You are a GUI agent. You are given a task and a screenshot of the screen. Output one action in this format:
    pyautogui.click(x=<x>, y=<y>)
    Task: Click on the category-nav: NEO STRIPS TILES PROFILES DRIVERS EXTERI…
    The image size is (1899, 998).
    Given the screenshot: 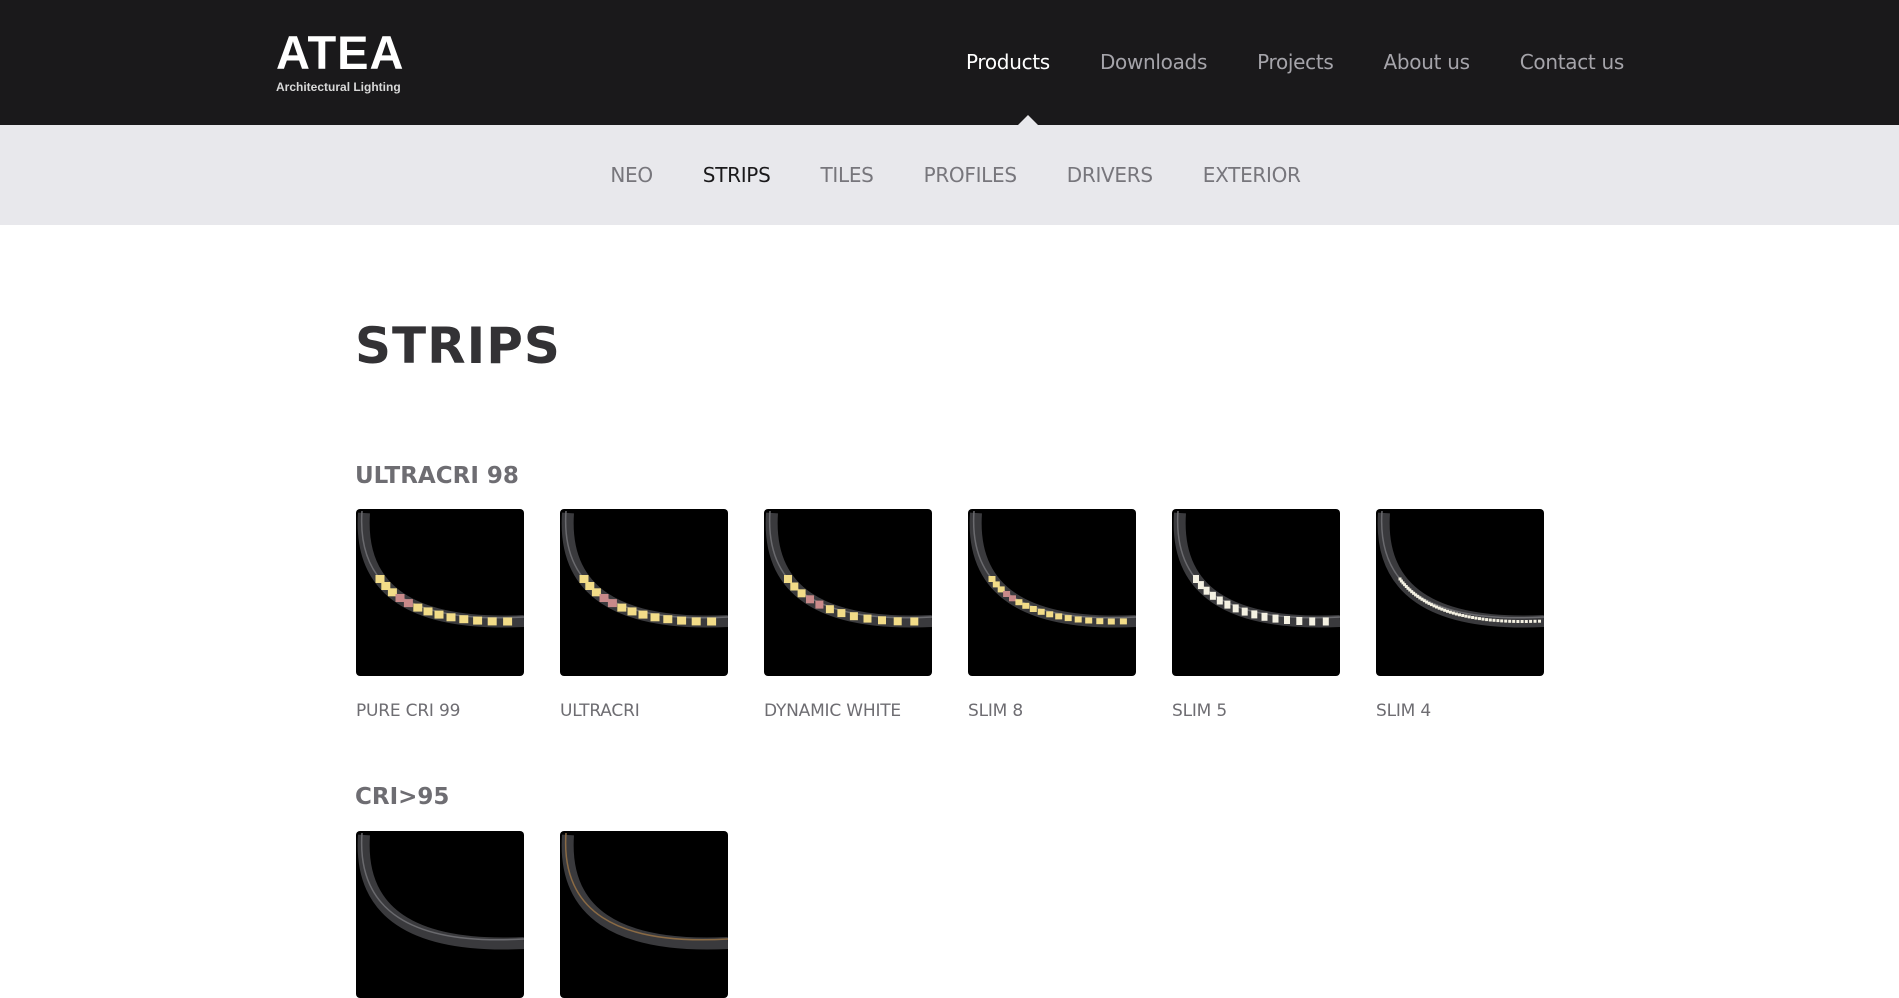 What is the action you would take?
    pyautogui.click(x=949, y=175)
    